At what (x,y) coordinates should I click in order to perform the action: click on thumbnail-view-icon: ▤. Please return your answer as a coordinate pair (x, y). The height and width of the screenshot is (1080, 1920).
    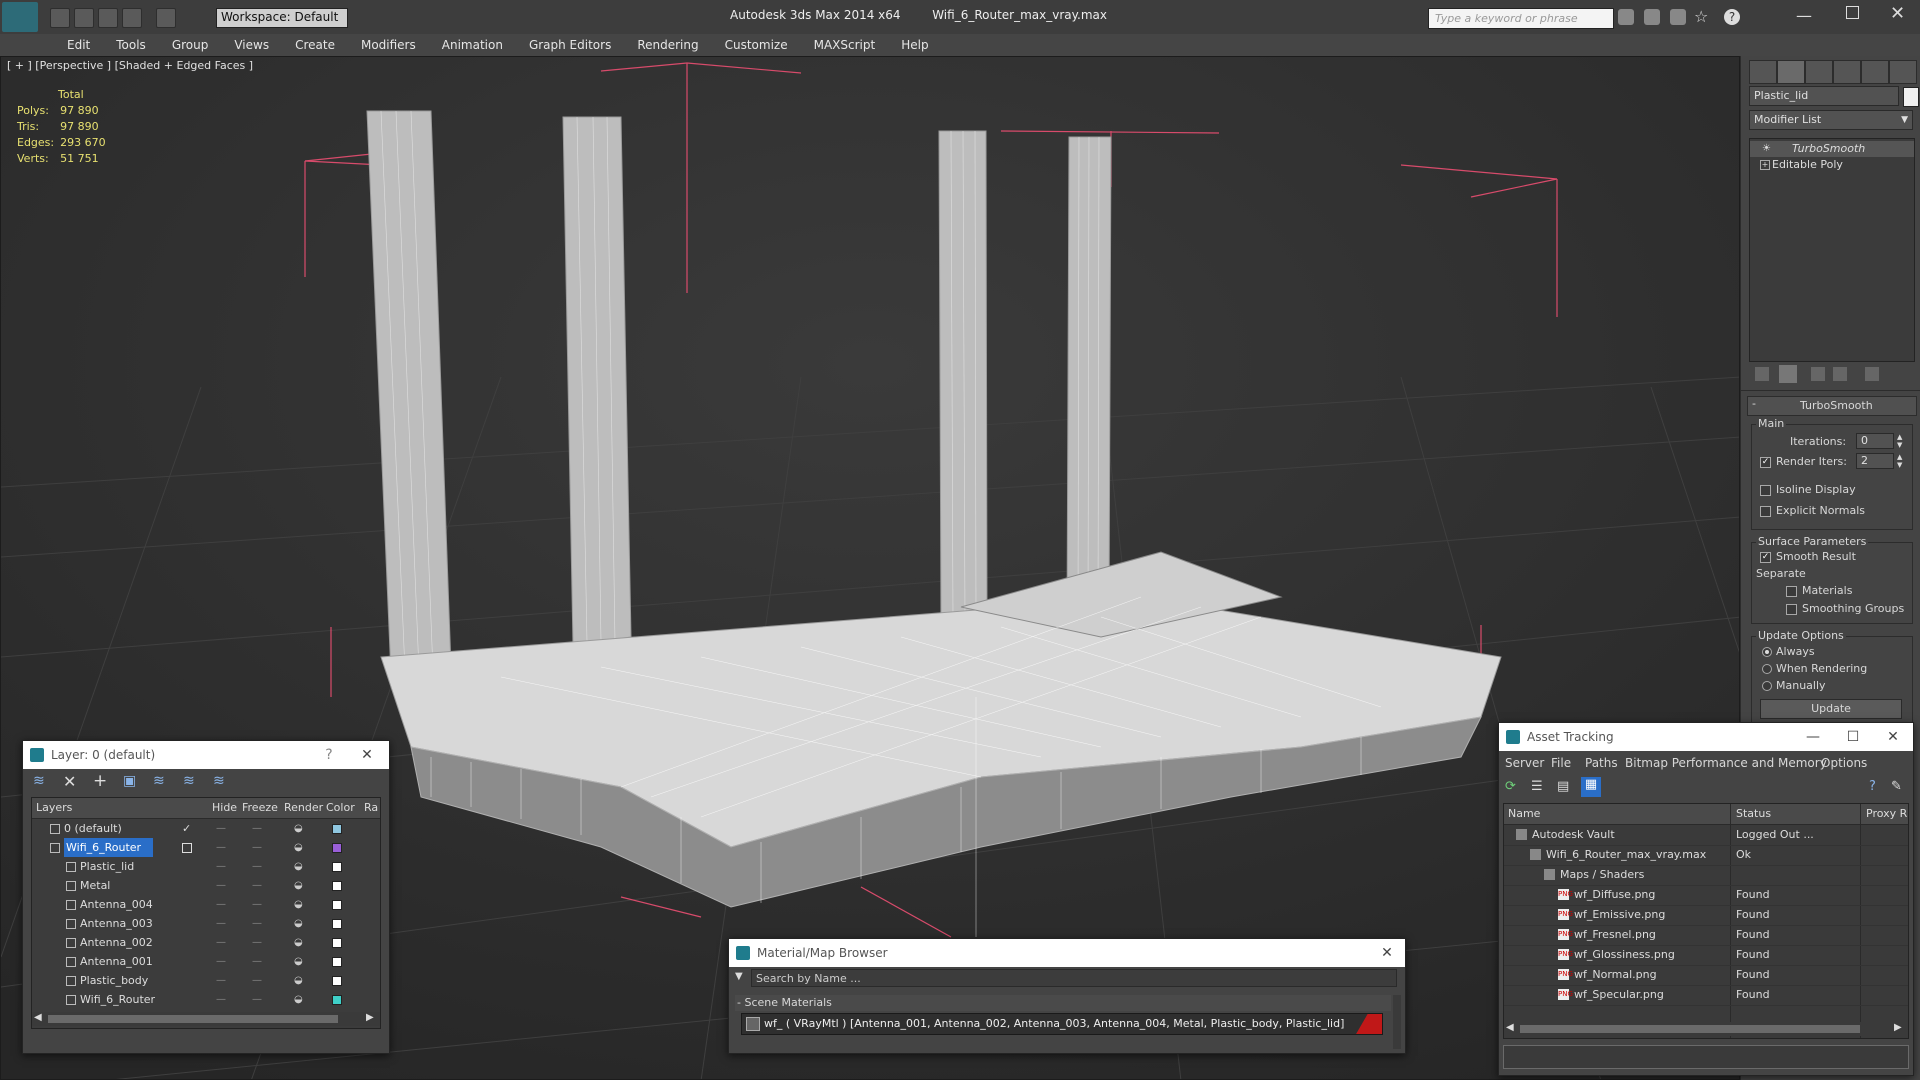
    Looking at the image, I should click on (1567, 788).